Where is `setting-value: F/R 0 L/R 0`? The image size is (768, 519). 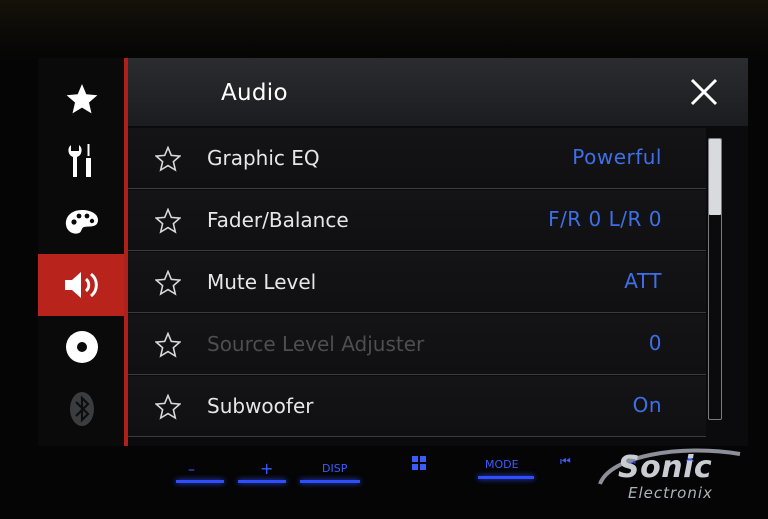
setting-value: F/R 0 L/R 0 is located at coordinates (605, 219).